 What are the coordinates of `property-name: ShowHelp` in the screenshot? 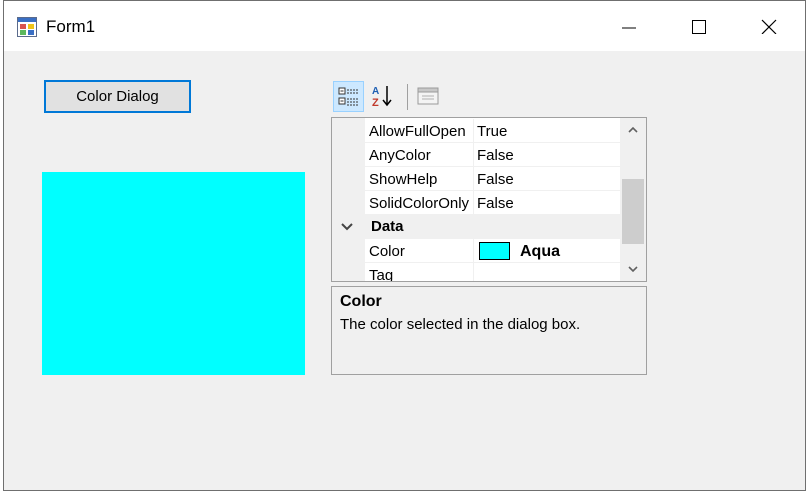 It's located at (403, 179).